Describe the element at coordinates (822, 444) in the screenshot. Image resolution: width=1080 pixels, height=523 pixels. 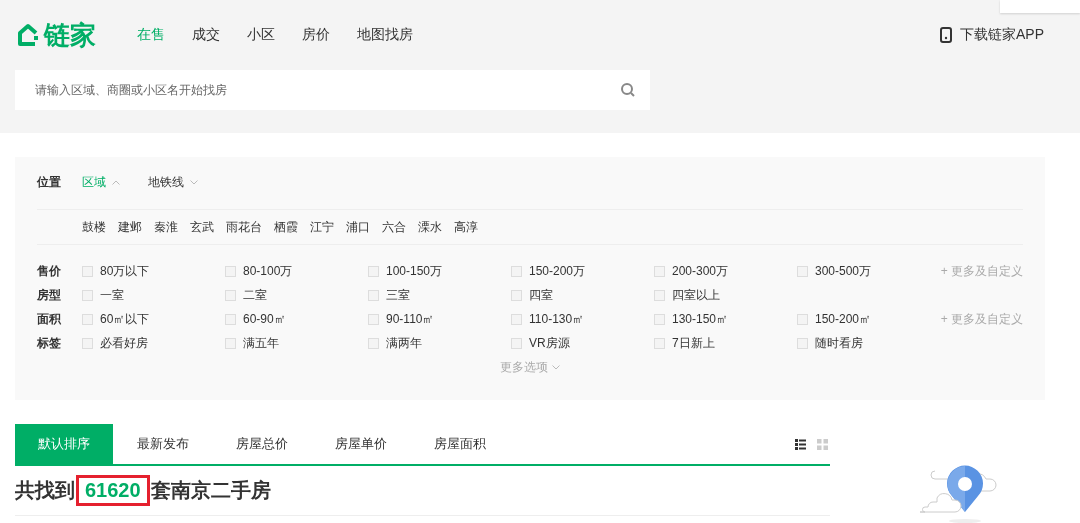
I see `grid-view-icon` at that location.